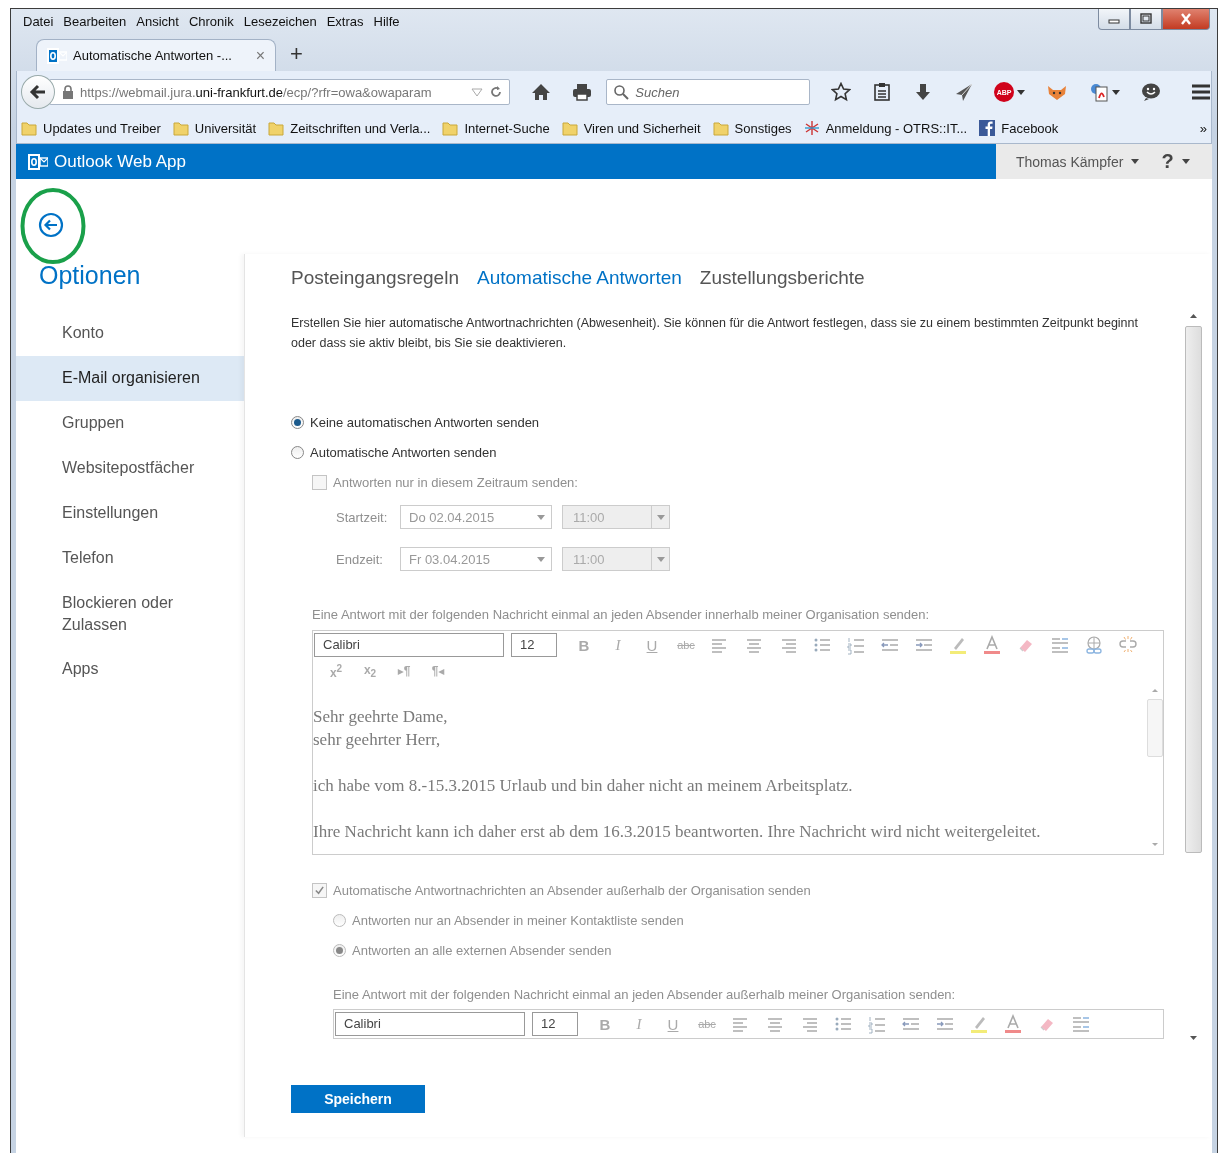 Image resolution: width=1224 pixels, height=1153 pixels. Describe the element at coordinates (1094, 645) in the screenshot. I see `link-icon` at that location.